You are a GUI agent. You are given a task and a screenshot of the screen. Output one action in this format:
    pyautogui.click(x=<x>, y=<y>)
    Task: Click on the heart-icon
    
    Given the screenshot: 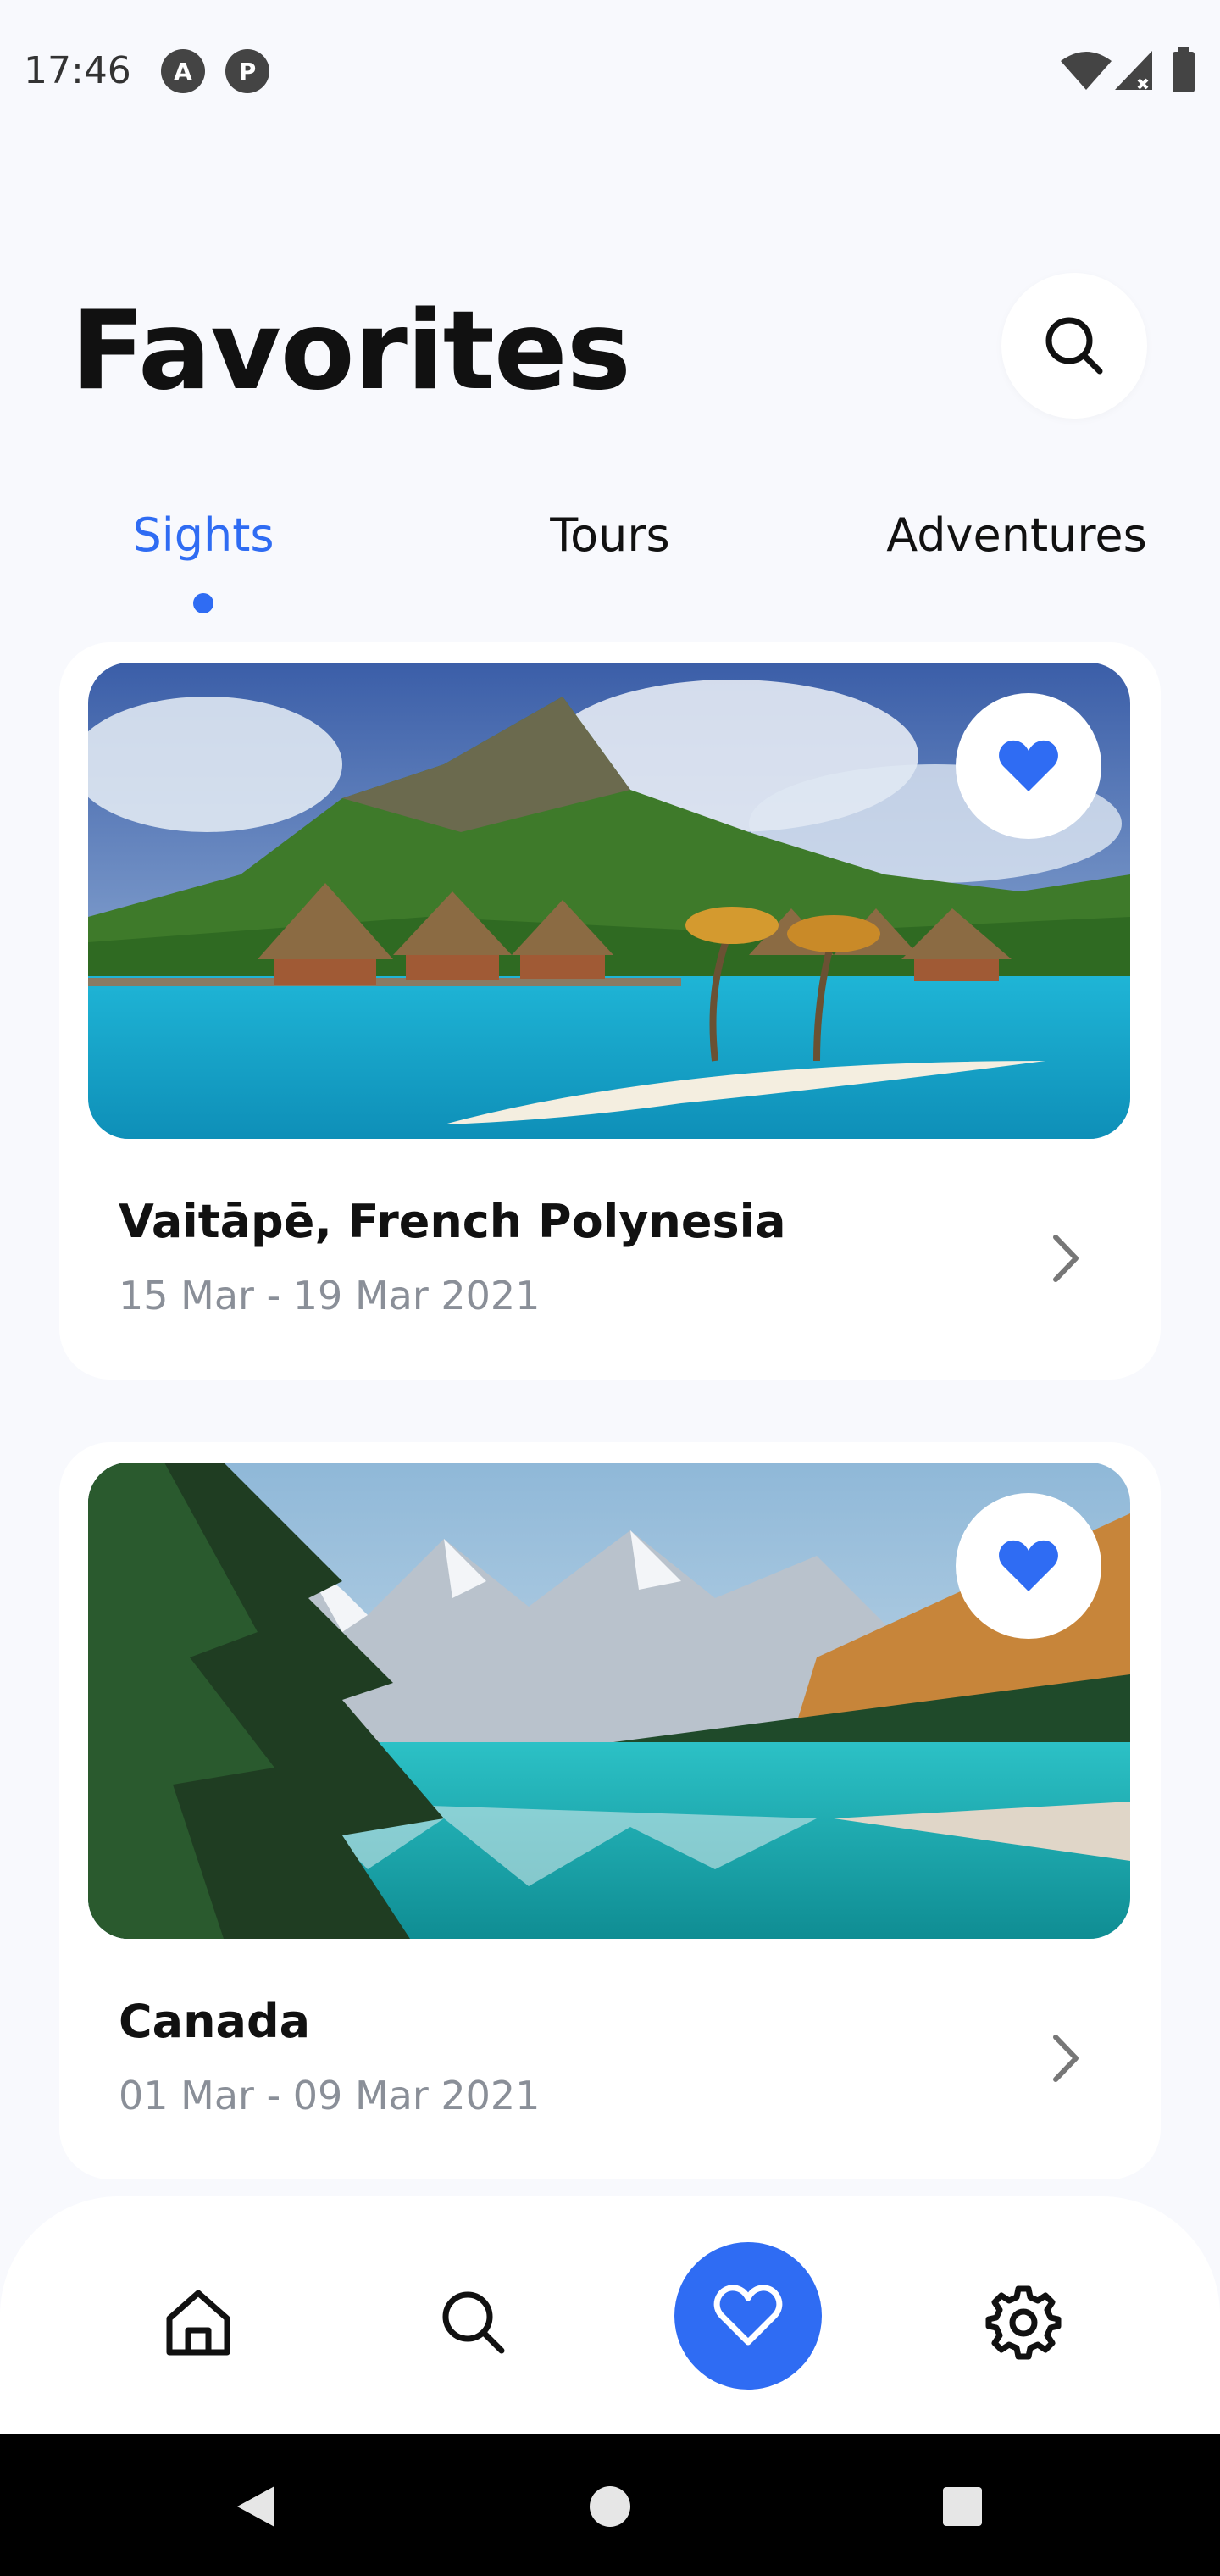 What is the action you would take?
    pyautogui.click(x=748, y=2315)
    